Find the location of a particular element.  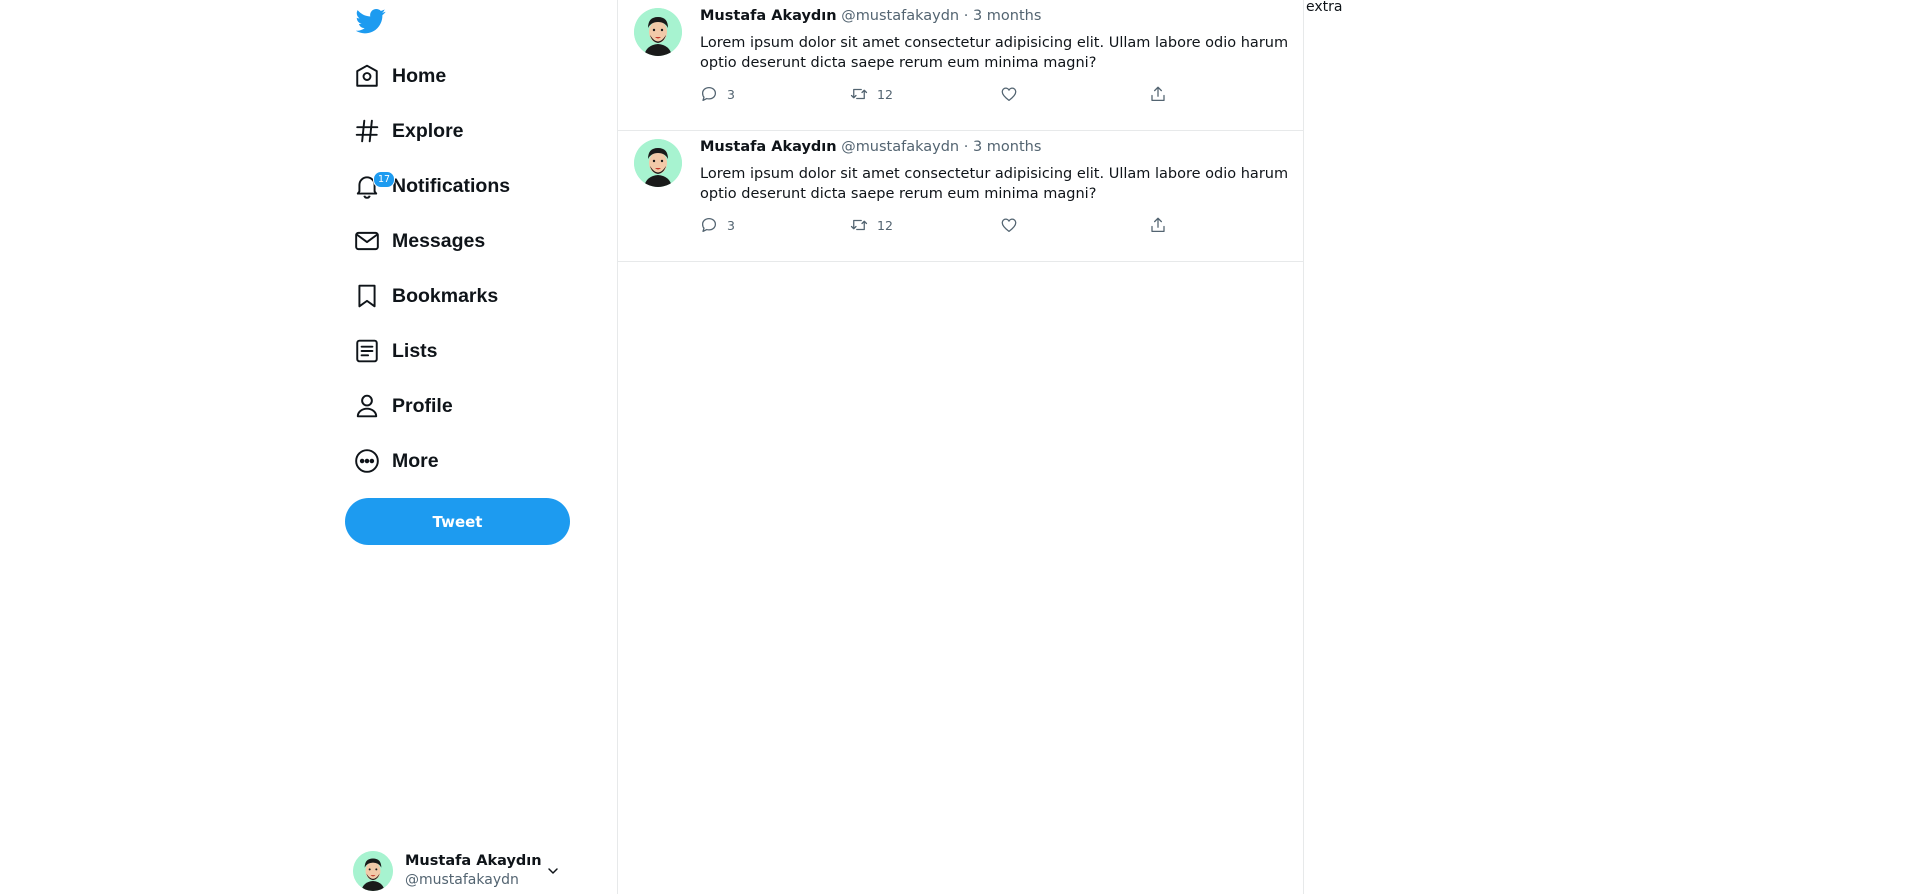

list-icon is located at coordinates (362, 351).